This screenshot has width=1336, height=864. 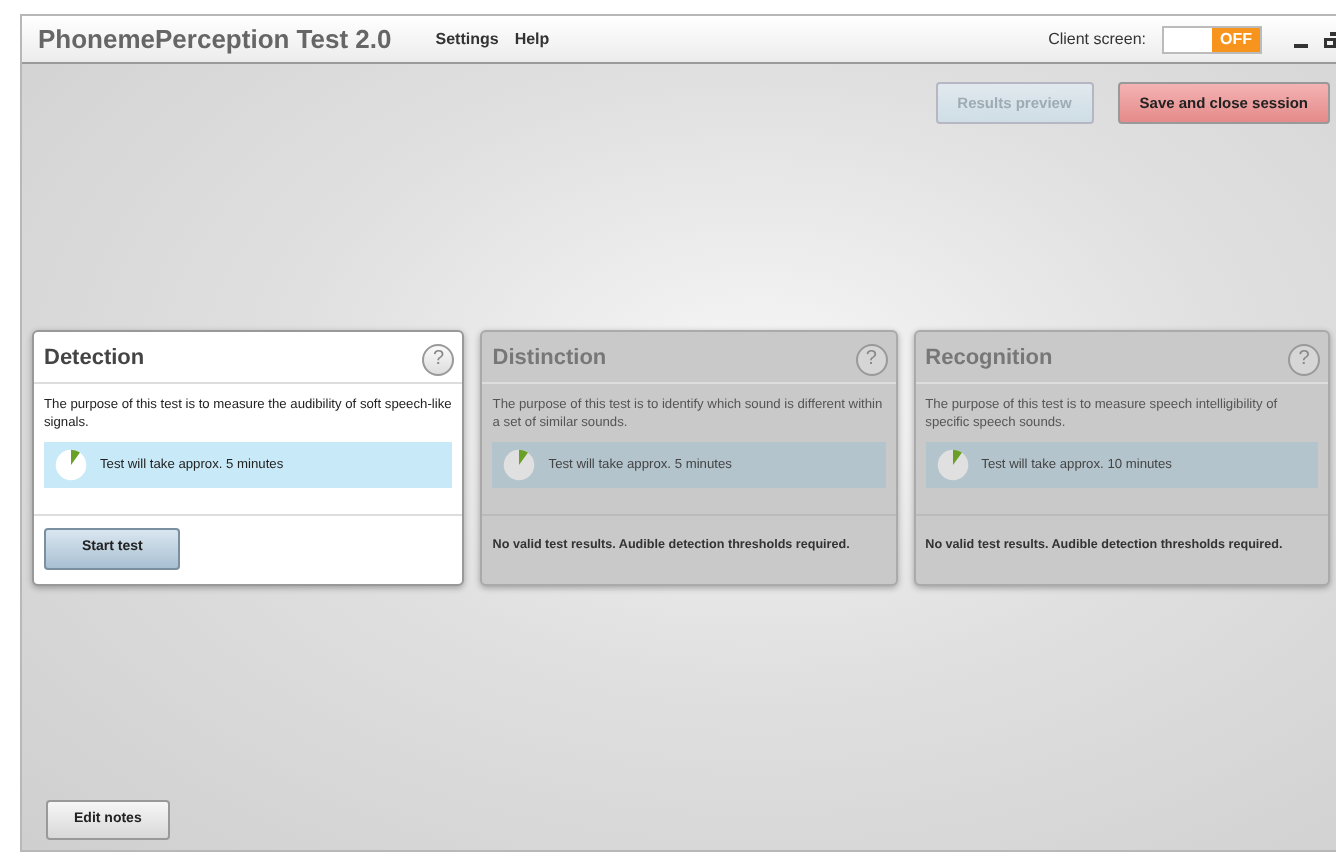 What do you see at coordinates (1097, 39) in the screenshot?
I see `client-screen-label: Client screen:` at bounding box center [1097, 39].